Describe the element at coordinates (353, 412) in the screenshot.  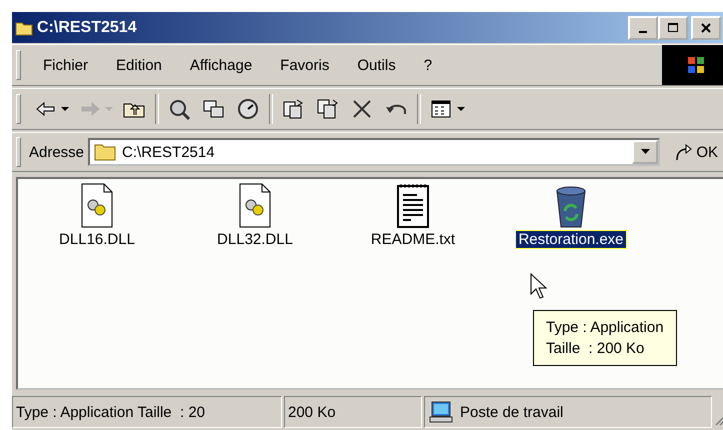
I see `status-size: 200 Ko` at that location.